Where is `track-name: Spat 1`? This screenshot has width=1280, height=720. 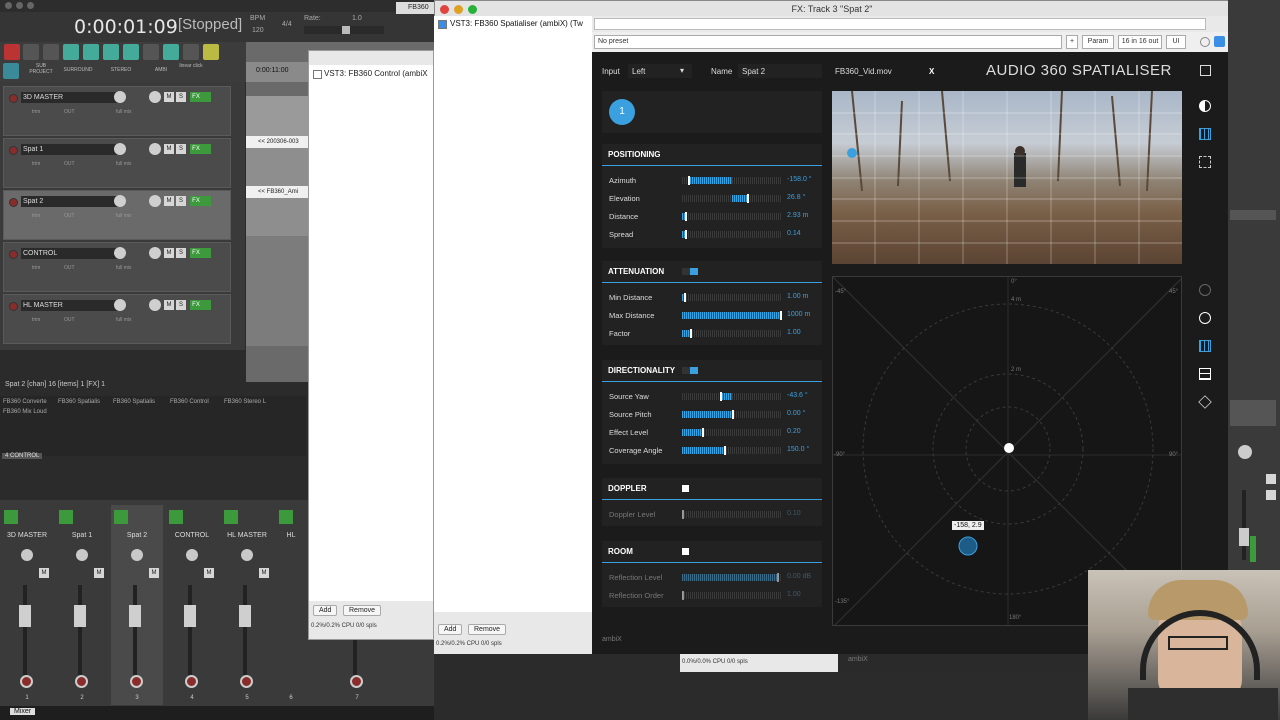 track-name: Spat 1 is located at coordinates (70, 149).